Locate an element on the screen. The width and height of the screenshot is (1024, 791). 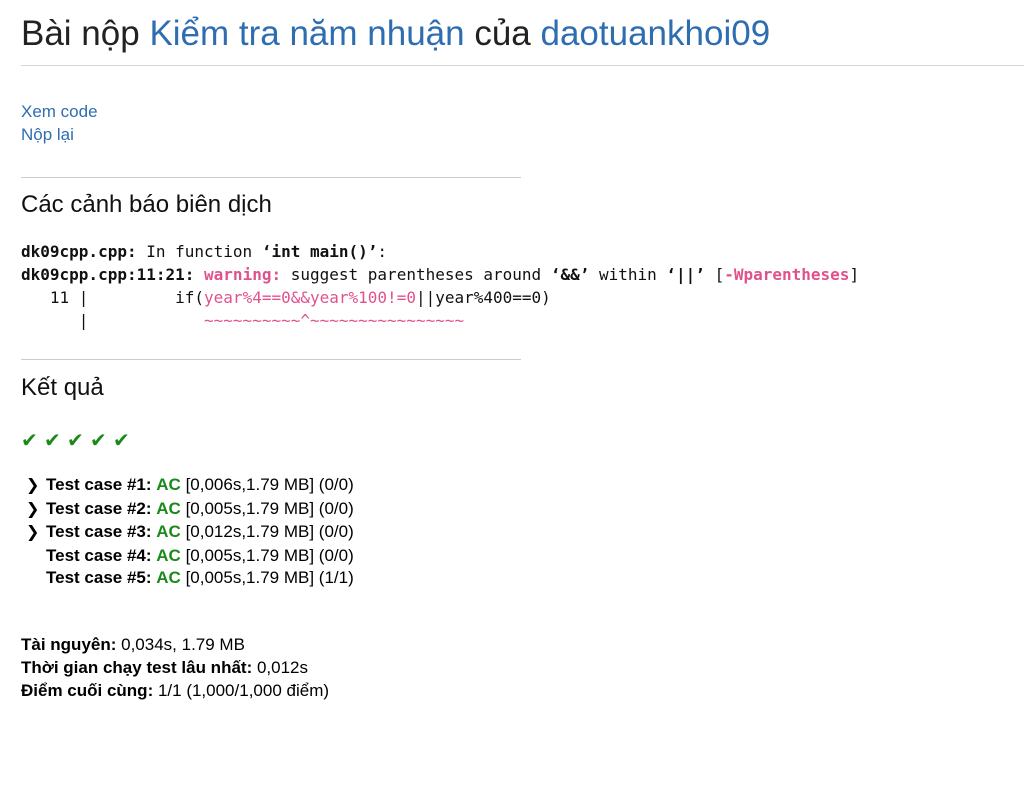
test-case-row: Test case #4: AC [0,005s,1.79 MB] (0/0) is located at coordinates (190, 556).